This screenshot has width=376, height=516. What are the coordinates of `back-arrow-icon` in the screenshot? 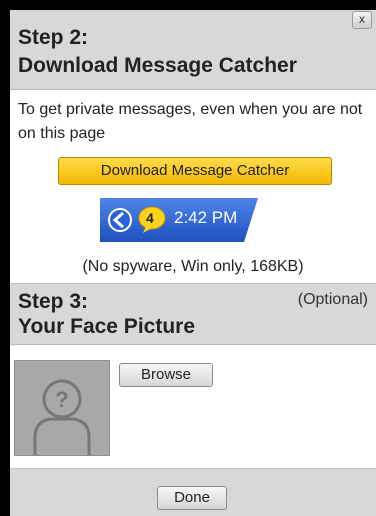 It's located at (120, 220).